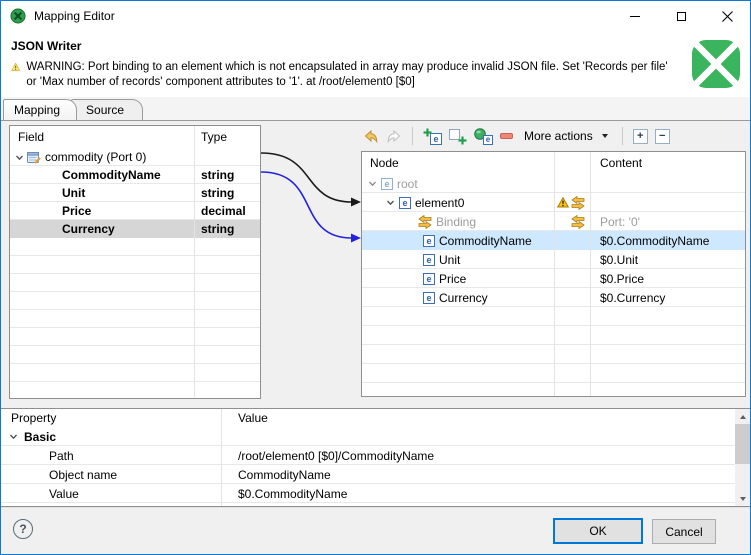  I want to click on cancel-label: Cancel, so click(684, 531).